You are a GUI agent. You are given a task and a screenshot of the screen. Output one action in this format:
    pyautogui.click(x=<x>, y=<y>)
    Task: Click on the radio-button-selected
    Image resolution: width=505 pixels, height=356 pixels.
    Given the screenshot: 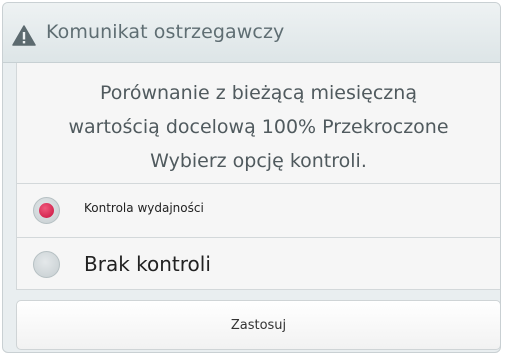 What is the action you would take?
    pyautogui.click(x=46, y=210)
    